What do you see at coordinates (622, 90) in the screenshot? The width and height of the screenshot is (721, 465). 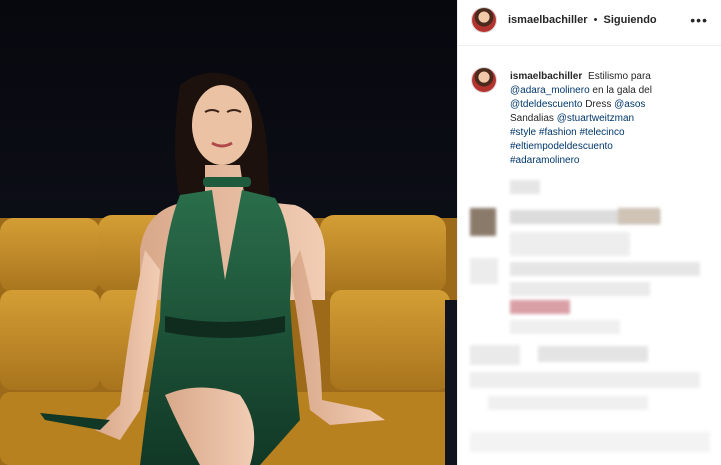 I see `caption-text-gala: en la gala del` at bounding box center [622, 90].